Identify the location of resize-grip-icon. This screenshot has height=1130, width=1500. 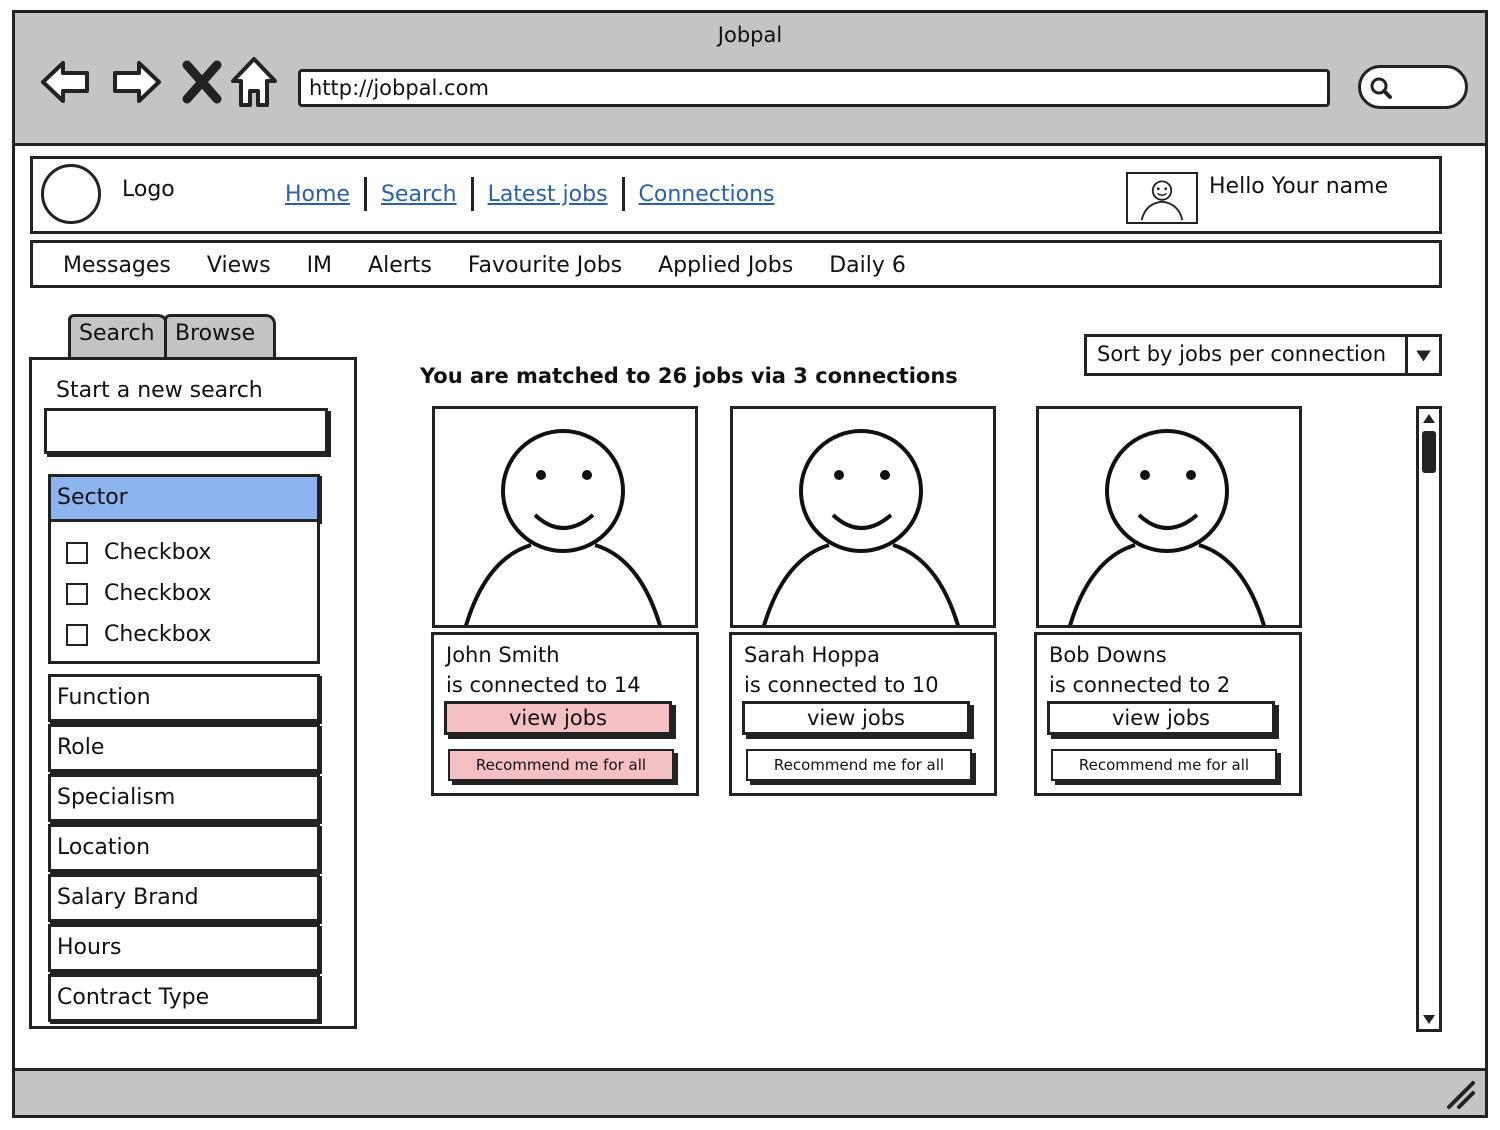
(1460, 1094).